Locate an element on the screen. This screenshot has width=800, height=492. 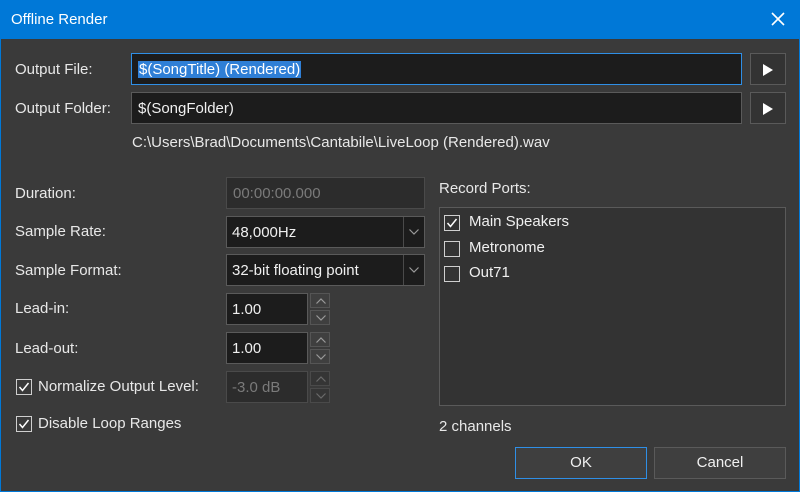
sample-format-dropdown: 32-bit floating point is located at coordinates (325, 270).